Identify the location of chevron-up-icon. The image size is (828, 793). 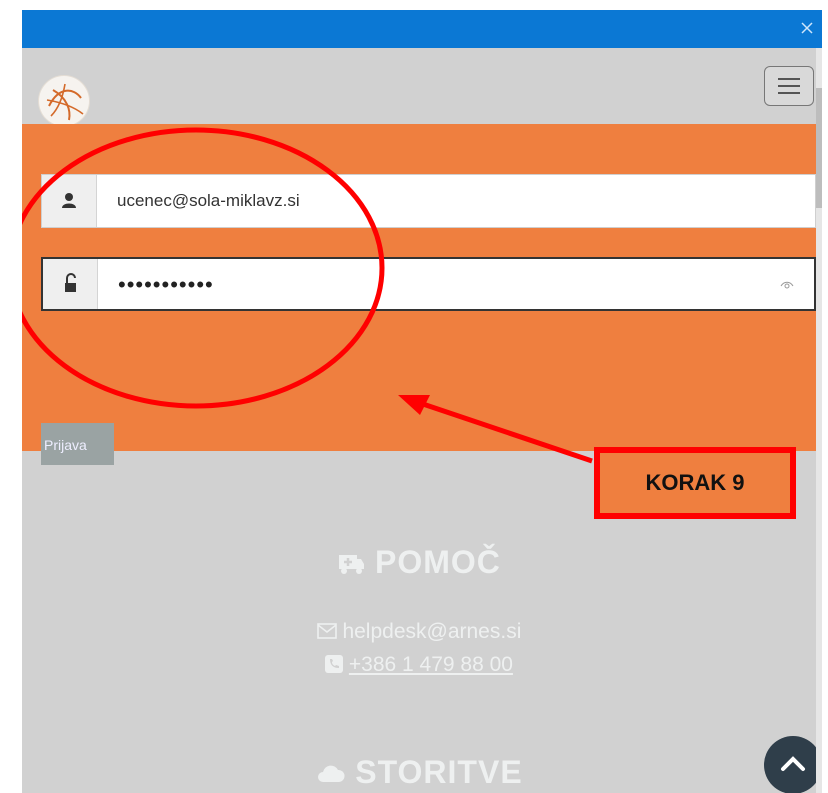
(793, 763).